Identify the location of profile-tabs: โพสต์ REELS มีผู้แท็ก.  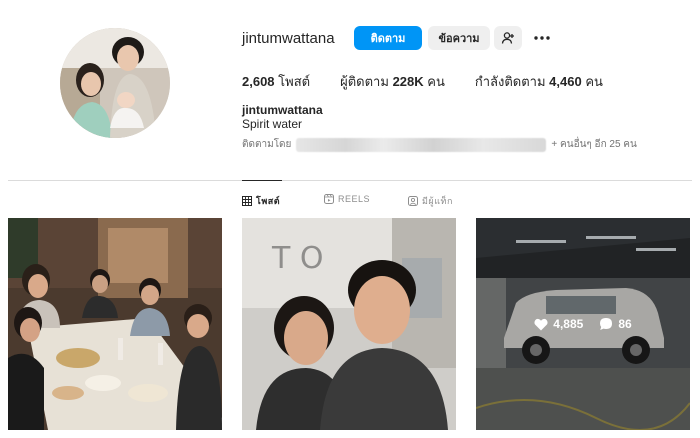
(350, 201).